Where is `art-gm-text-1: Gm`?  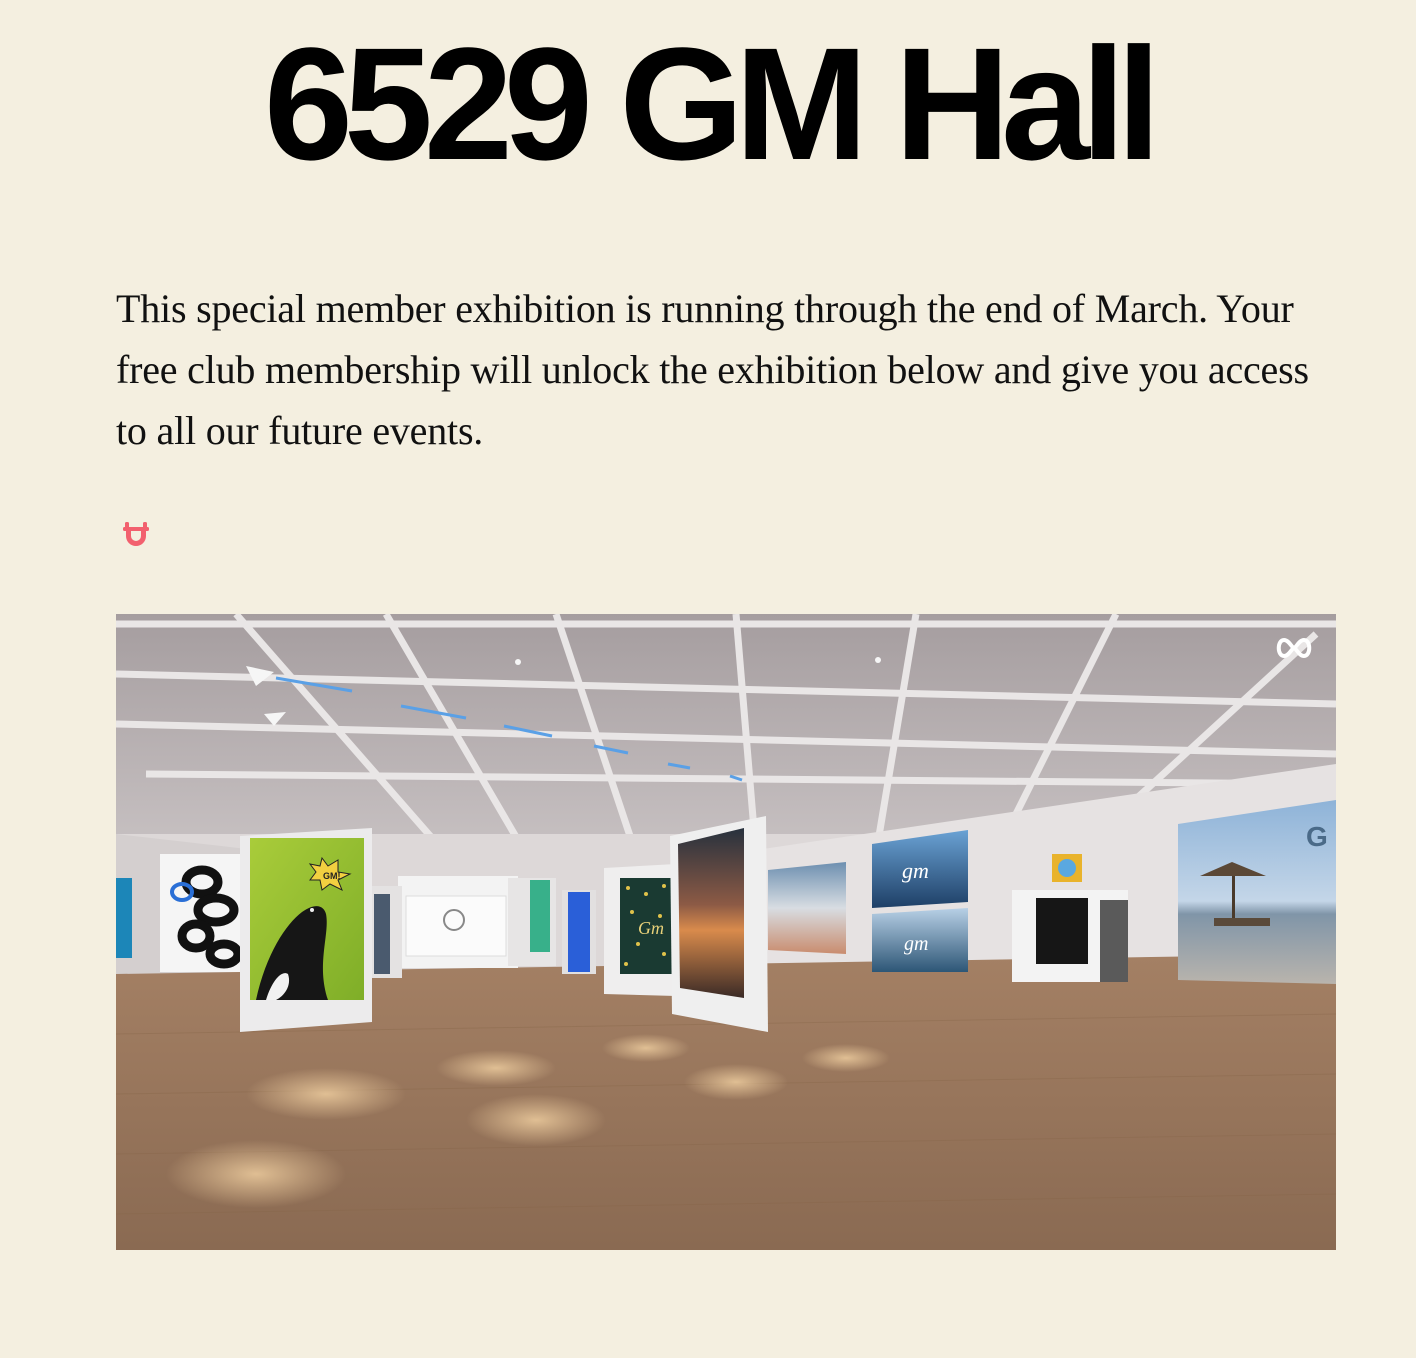
art-gm-text-1: Gm is located at coordinates (651, 928).